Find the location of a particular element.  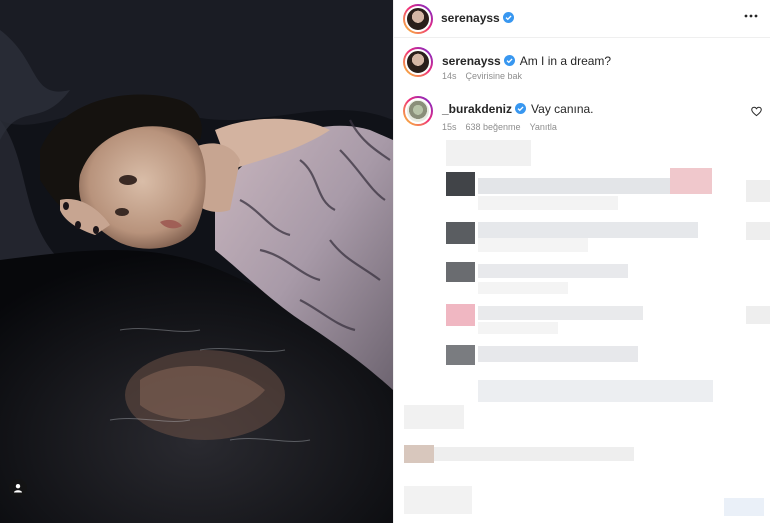

comment-text: Vay canına. is located at coordinates (562, 109).